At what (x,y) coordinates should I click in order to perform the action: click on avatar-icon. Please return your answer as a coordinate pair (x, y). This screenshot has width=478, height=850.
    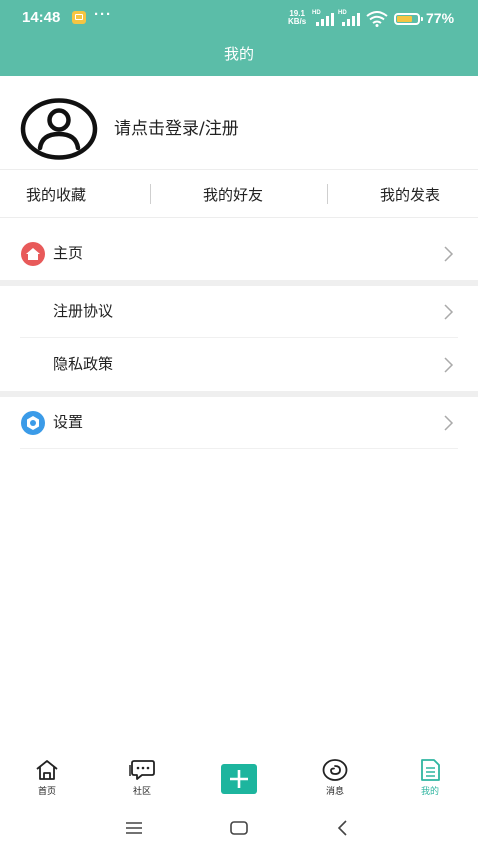
    Looking at the image, I should click on (59, 129).